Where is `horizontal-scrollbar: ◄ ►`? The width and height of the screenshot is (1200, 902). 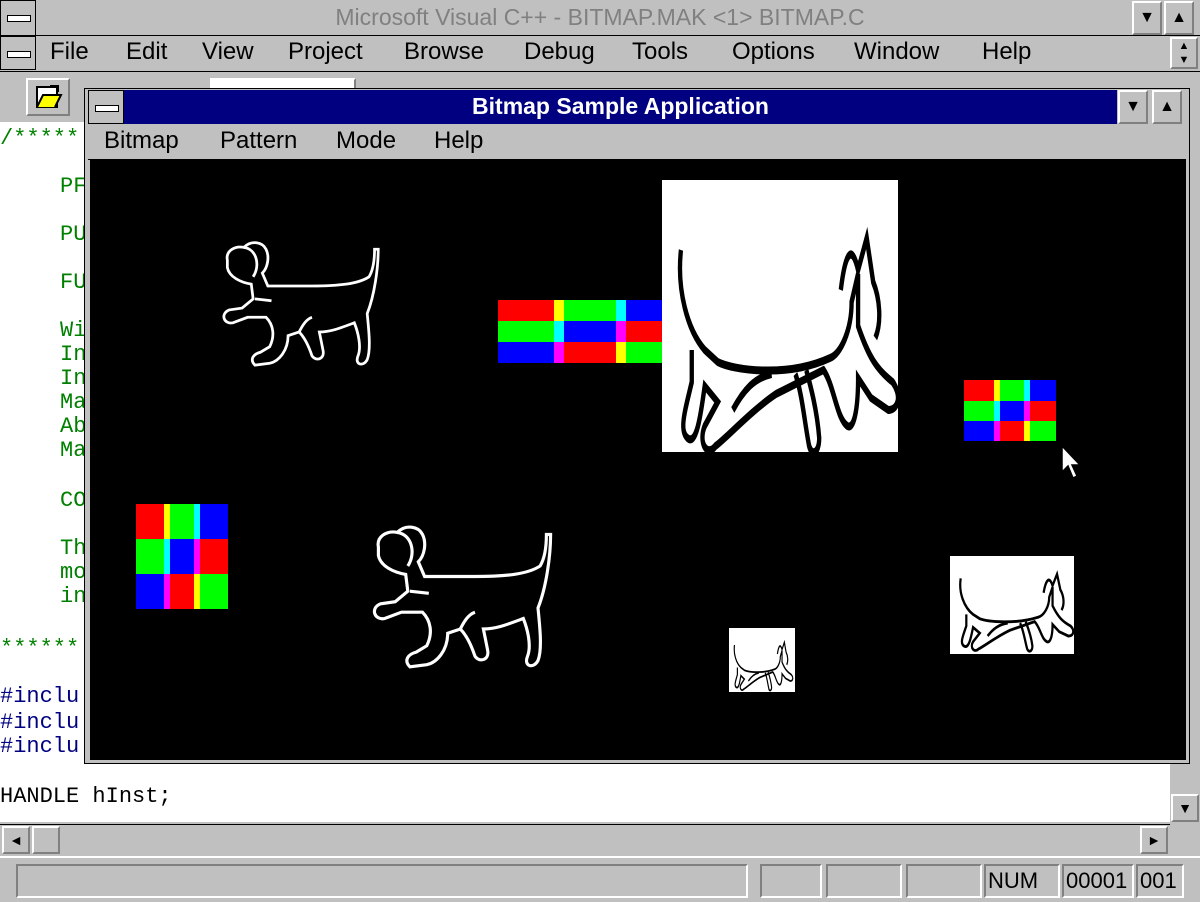 horizontal-scrollbar: ◄ ► is located at coordinates (585, 839).